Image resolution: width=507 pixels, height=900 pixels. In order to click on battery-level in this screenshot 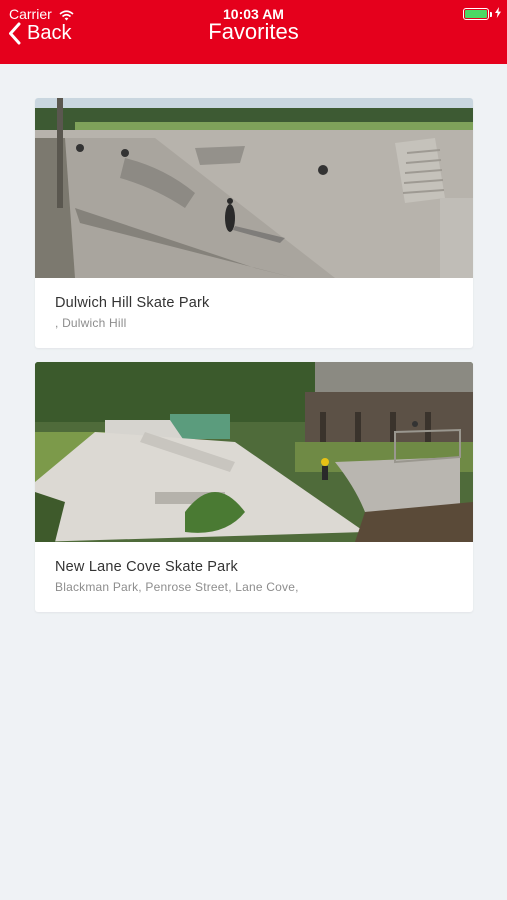, I will do `click(476, 14)`.